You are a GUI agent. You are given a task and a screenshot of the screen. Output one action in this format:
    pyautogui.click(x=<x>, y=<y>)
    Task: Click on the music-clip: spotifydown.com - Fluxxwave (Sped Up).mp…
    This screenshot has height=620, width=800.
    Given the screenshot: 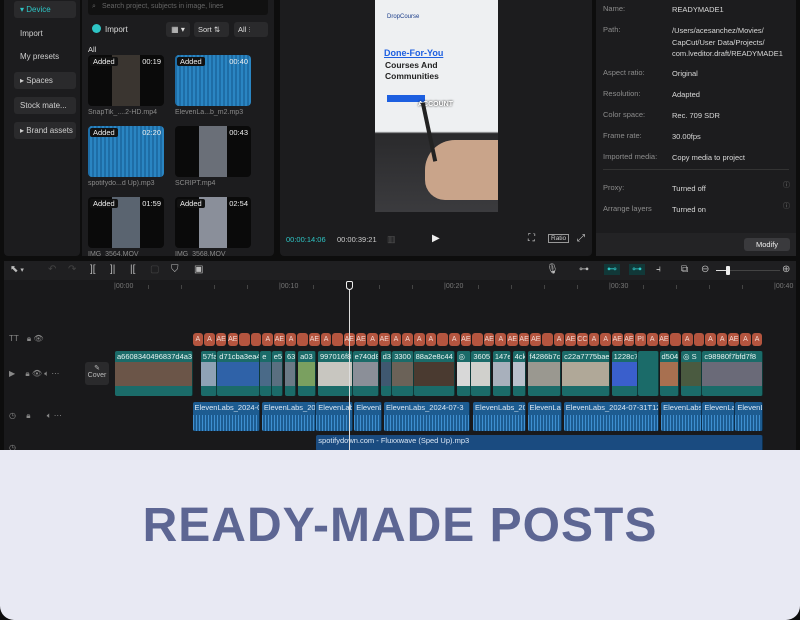 What is the action you would take?
    pyautogui.click(x=540, y=443)
    